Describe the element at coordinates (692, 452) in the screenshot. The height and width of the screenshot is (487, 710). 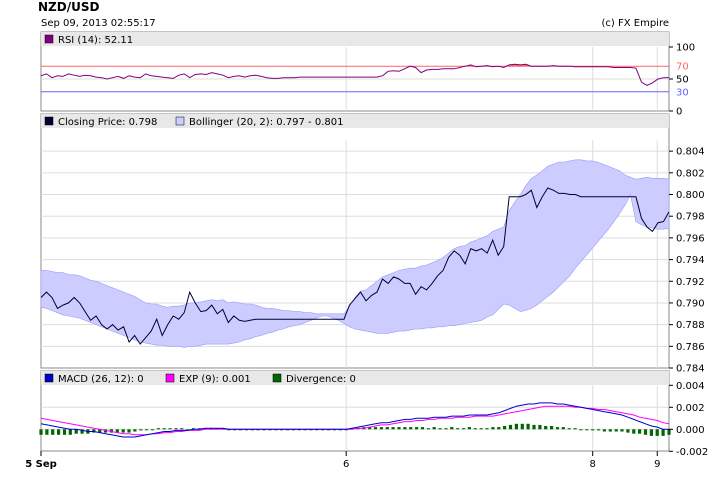
I see `y-tick-label: -0.002` at that location.